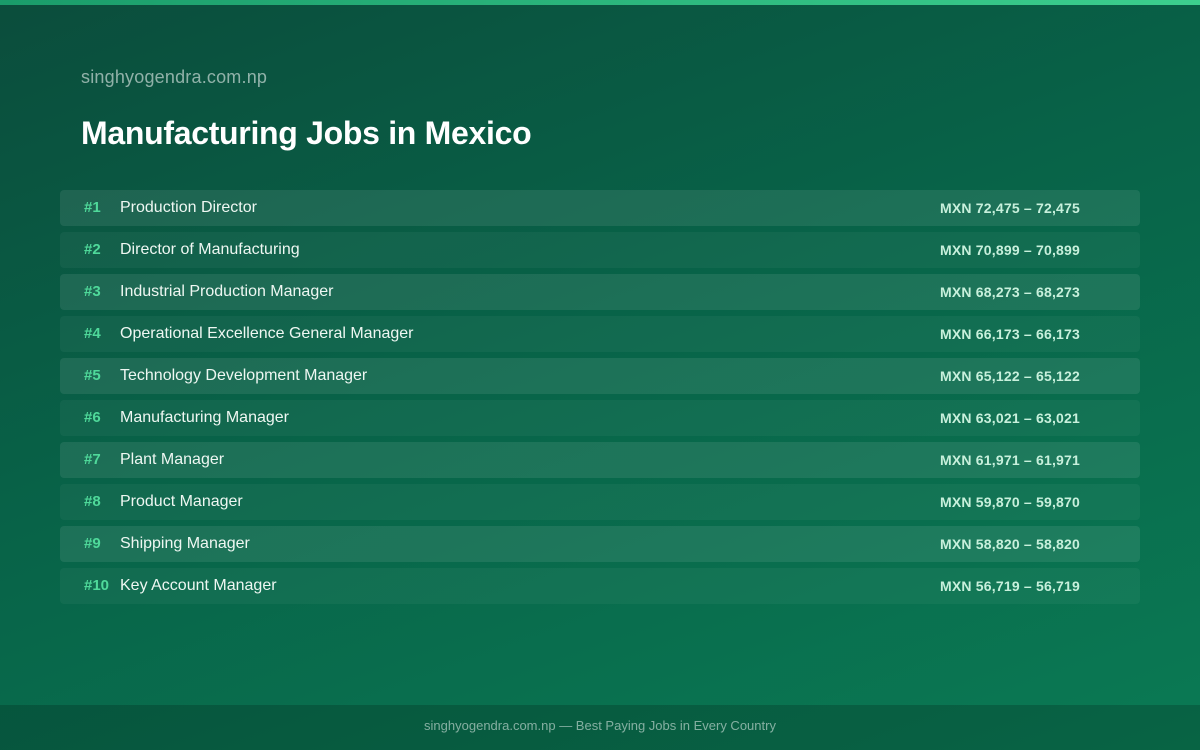 This screenshot has width=1200, height=750. What do you see at coordinates (1009, 208) in the screenshot?
I see `job-salary: MXN 72,475 – 72,475` at bounding box center [1009, 208].